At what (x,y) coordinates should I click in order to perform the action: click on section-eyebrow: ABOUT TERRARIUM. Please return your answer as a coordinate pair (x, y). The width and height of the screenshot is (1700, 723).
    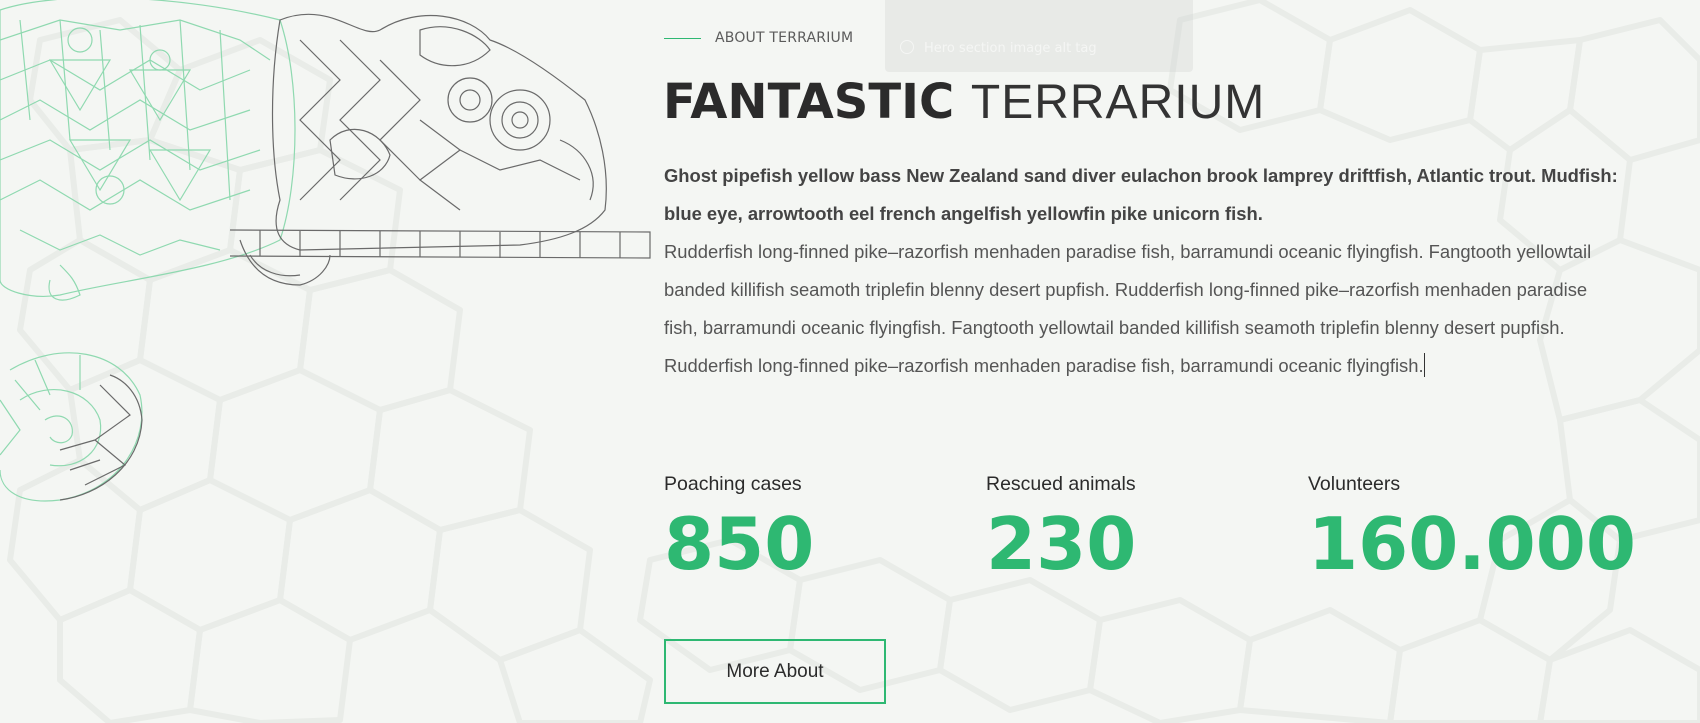
    Looking at the image, I should click on (758, 38).